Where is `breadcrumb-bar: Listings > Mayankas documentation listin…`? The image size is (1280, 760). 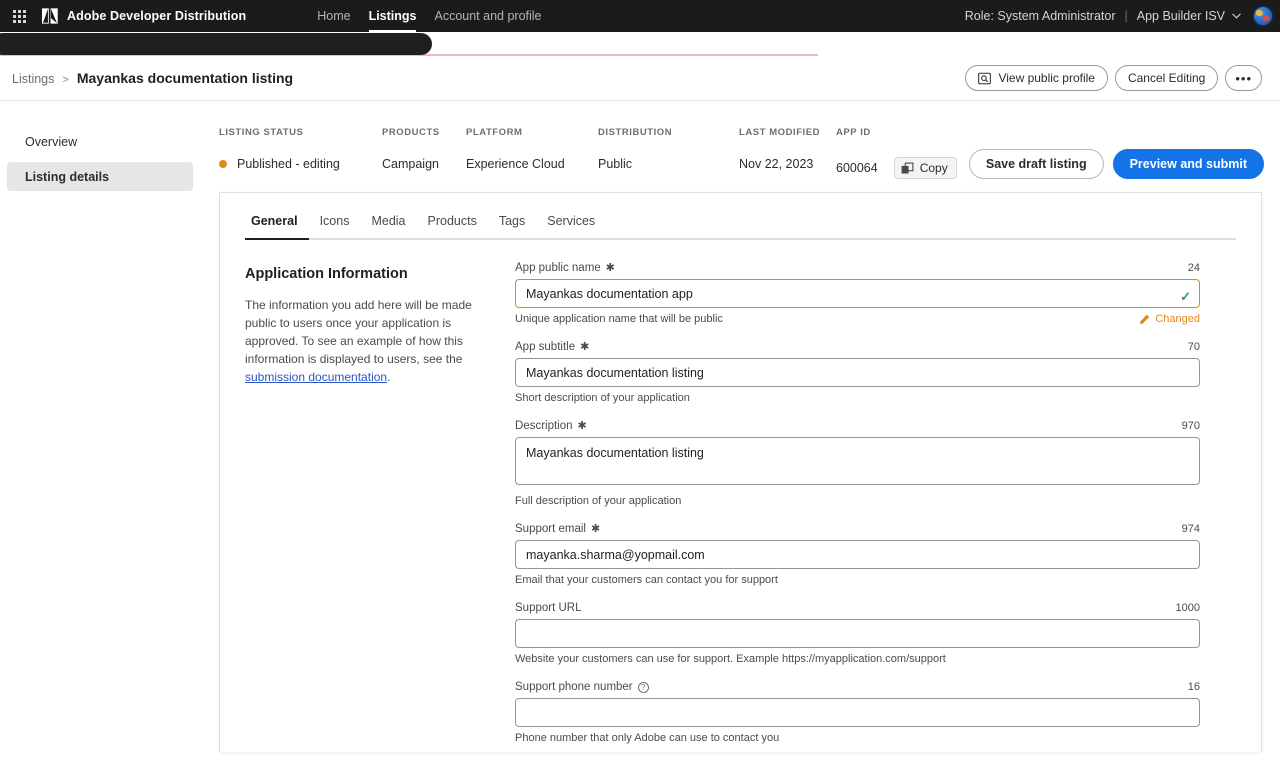 breadcrumb-bar: Listings > Mayankas documentation listin… is located at coordinates (640, 78).